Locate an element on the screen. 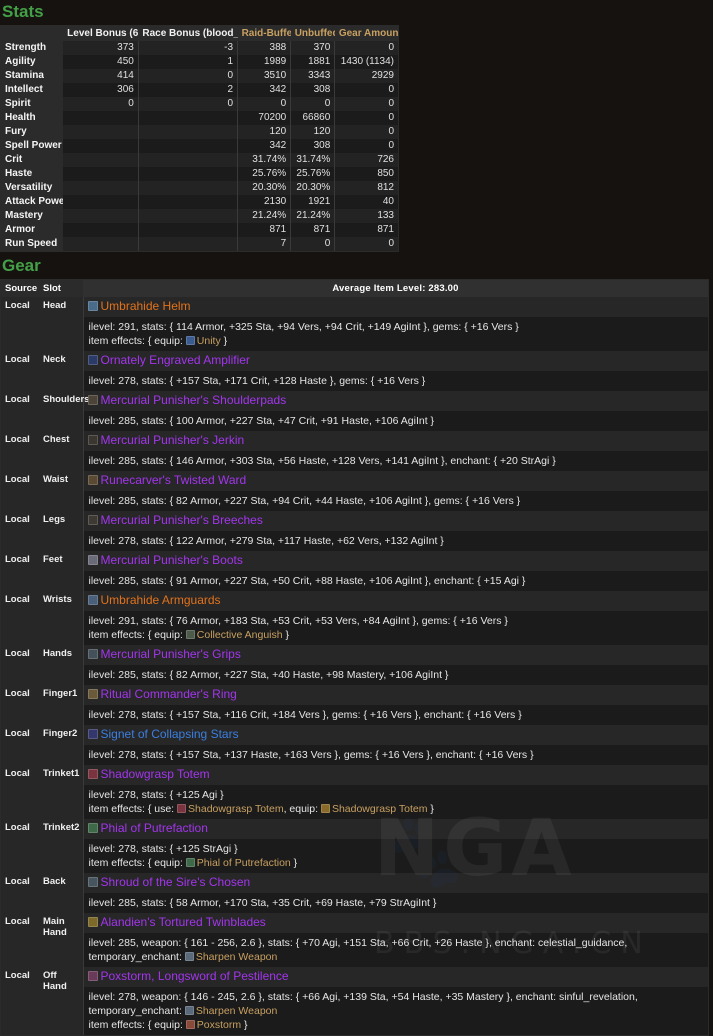 This screenshot has height=1036, width=713. gear-item-row: Local Wrists Umbrahide Armguards is located at coordinates (354, 618).